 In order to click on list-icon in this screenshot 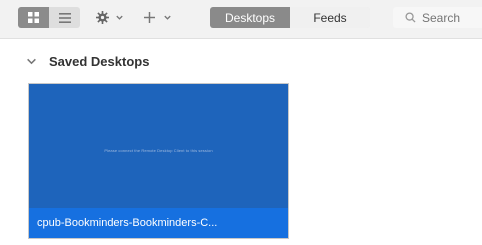, I will do `click(64, 17)`.